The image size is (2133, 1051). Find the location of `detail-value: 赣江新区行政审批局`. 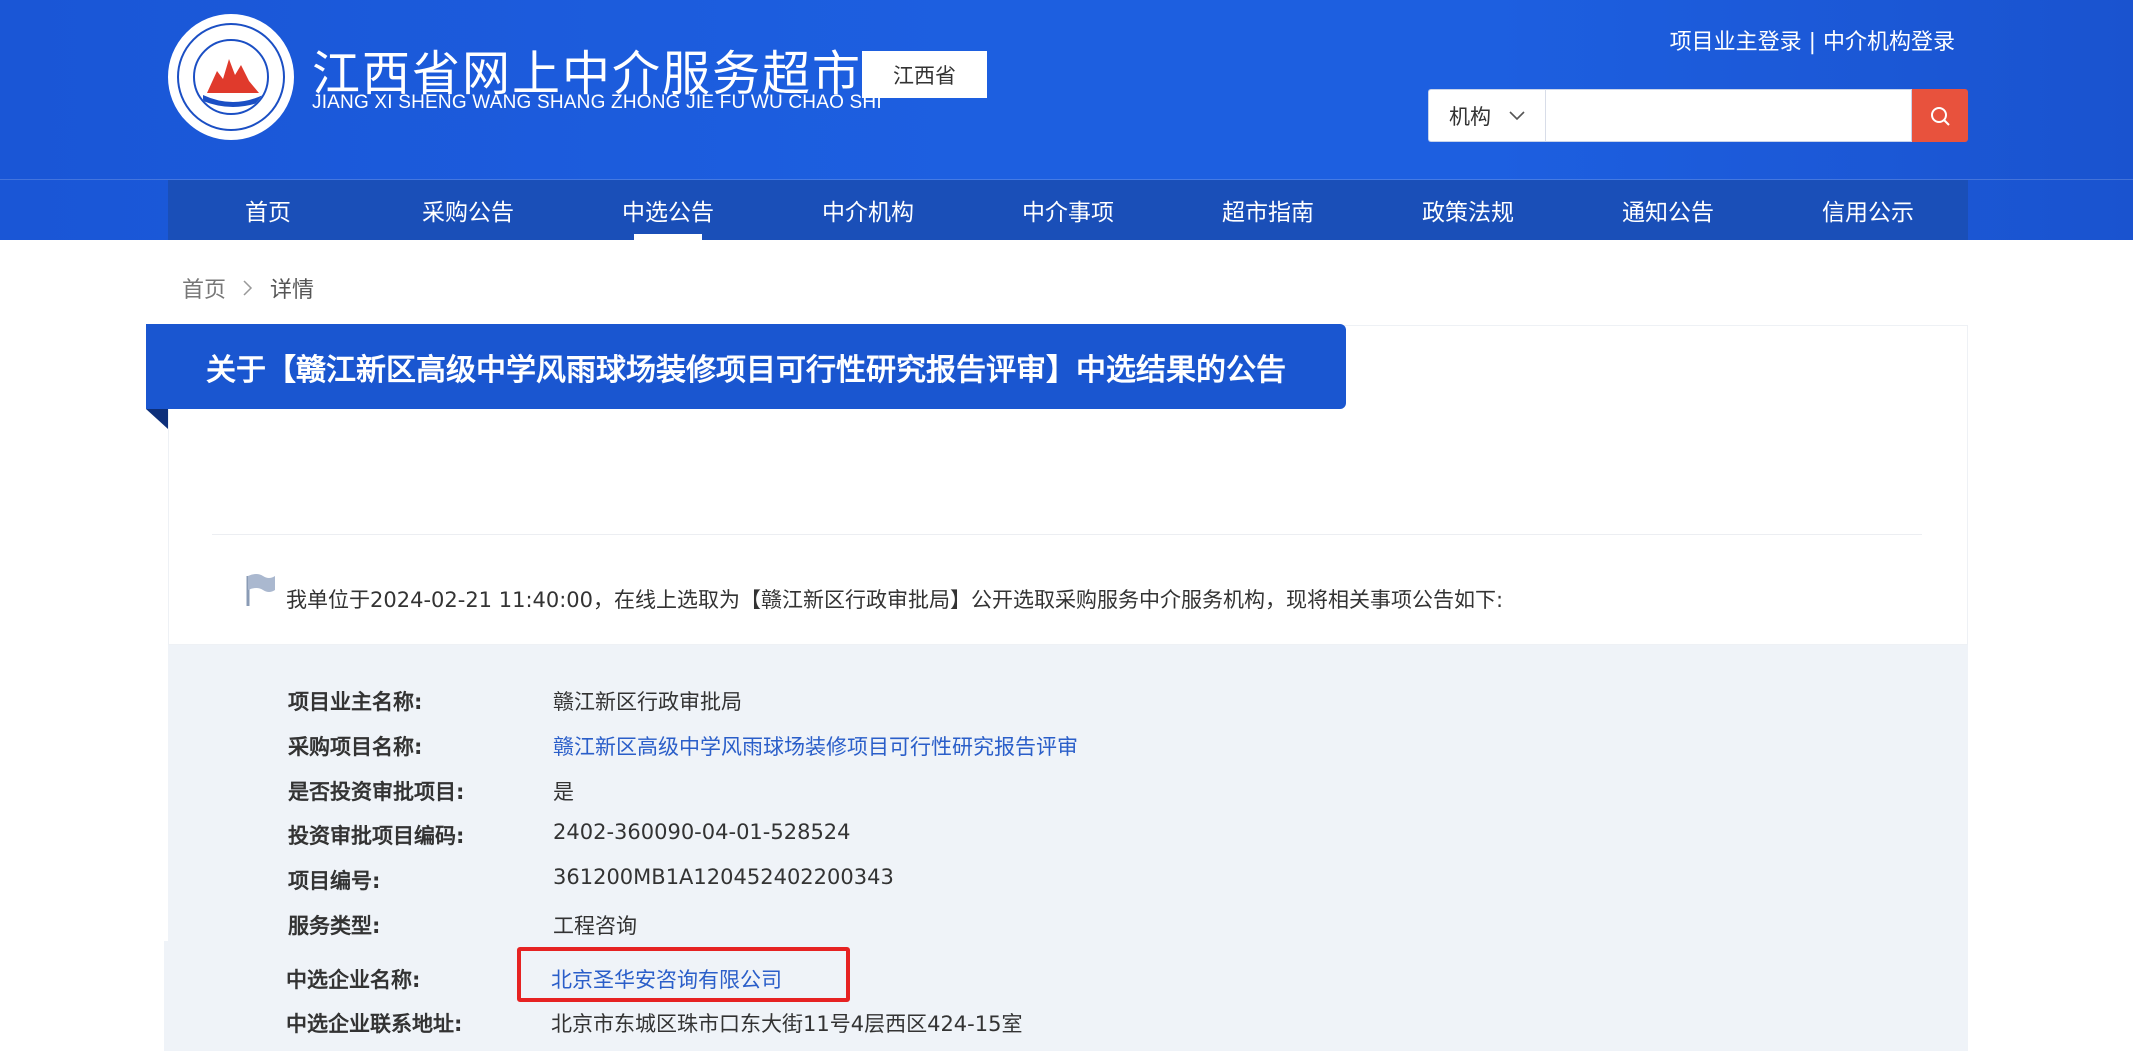

detail-value: 赣江新区行政审批局 is located at coordinates (647, 702).